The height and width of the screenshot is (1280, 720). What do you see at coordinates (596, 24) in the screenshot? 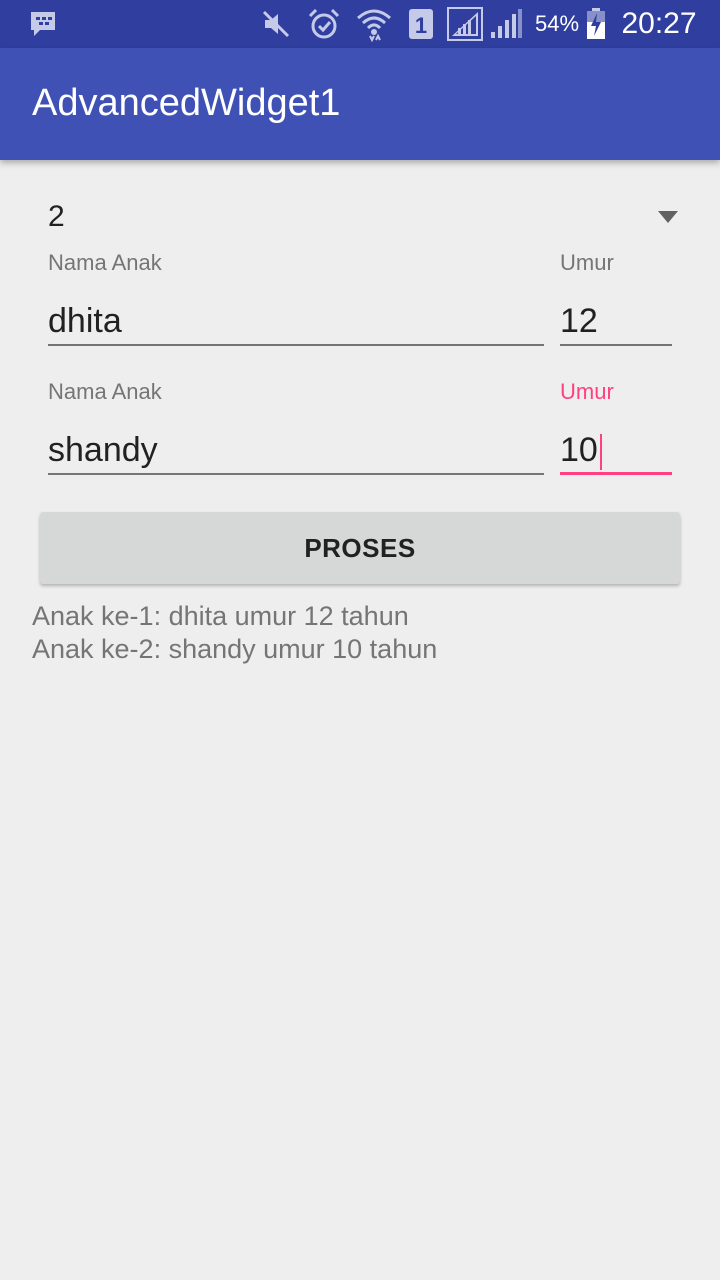
I see `battery-charging-icon` at bounding box center [596, 24].